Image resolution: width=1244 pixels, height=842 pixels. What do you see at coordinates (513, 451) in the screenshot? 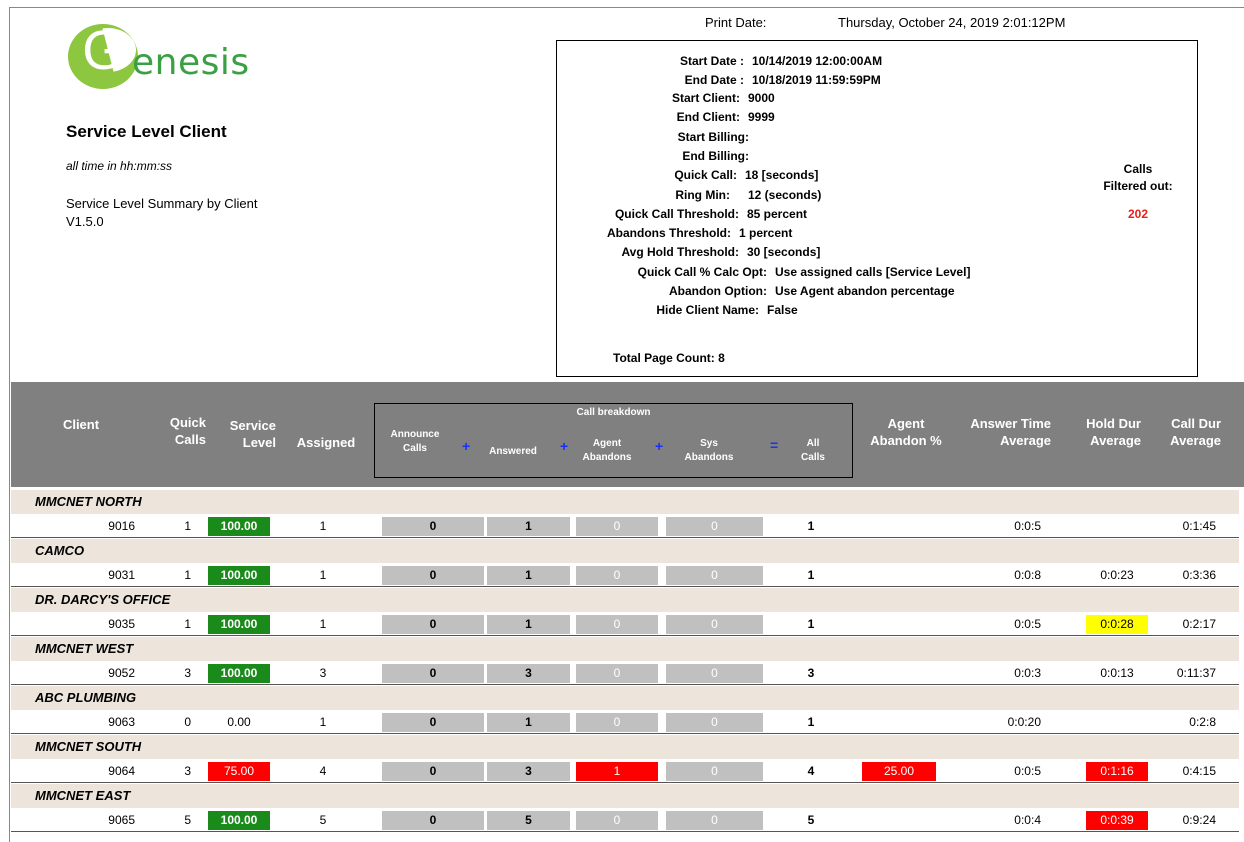
I see `col-answered: Answered` at bounding box center [513, 451].